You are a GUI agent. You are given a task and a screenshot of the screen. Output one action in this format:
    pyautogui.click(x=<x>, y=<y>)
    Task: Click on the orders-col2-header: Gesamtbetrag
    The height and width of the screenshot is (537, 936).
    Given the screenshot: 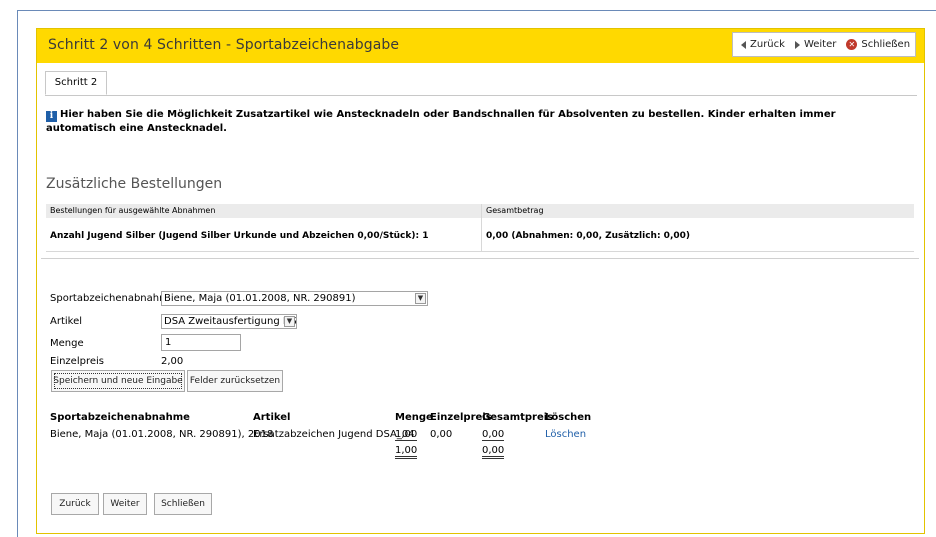 What is the action you would take?
    pyautogui.click(x=515, y=210)
    